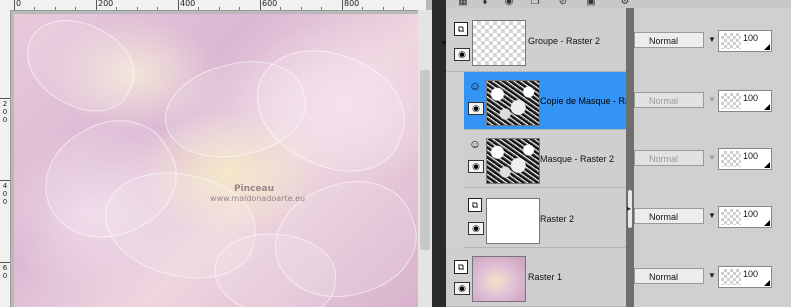 The image size is (791, 307). Describe the element at coordinates (509, 3) in the screenshot. I see `mask-icon: ◉` at that location.